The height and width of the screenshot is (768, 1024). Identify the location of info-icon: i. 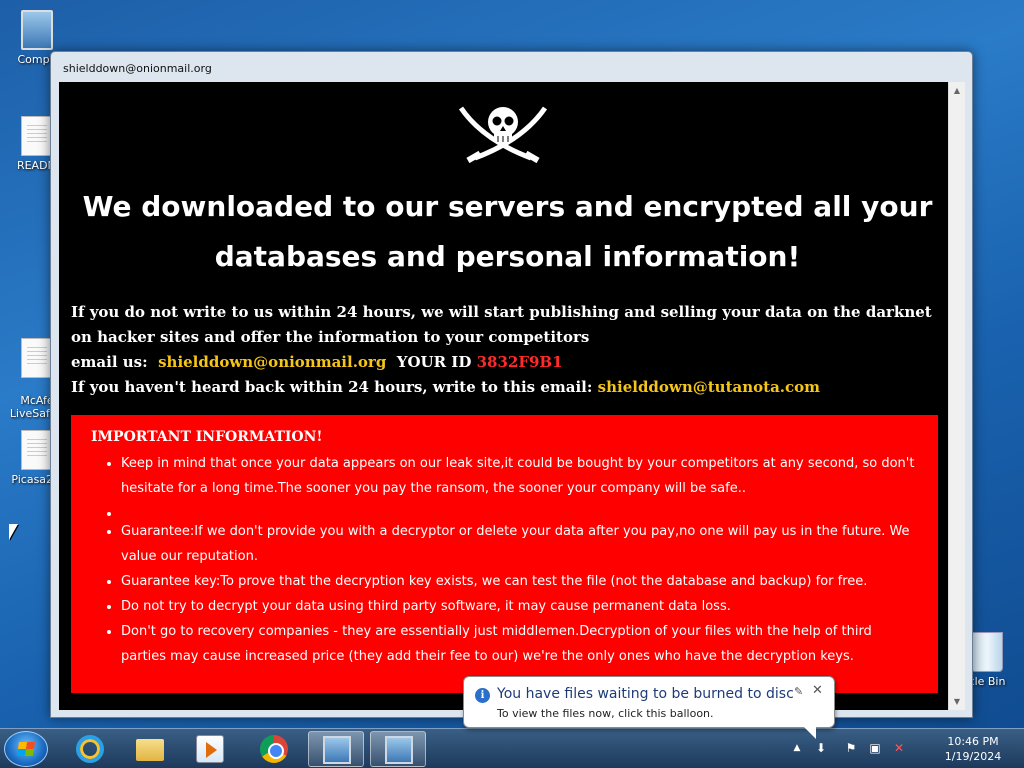
(482, 695).